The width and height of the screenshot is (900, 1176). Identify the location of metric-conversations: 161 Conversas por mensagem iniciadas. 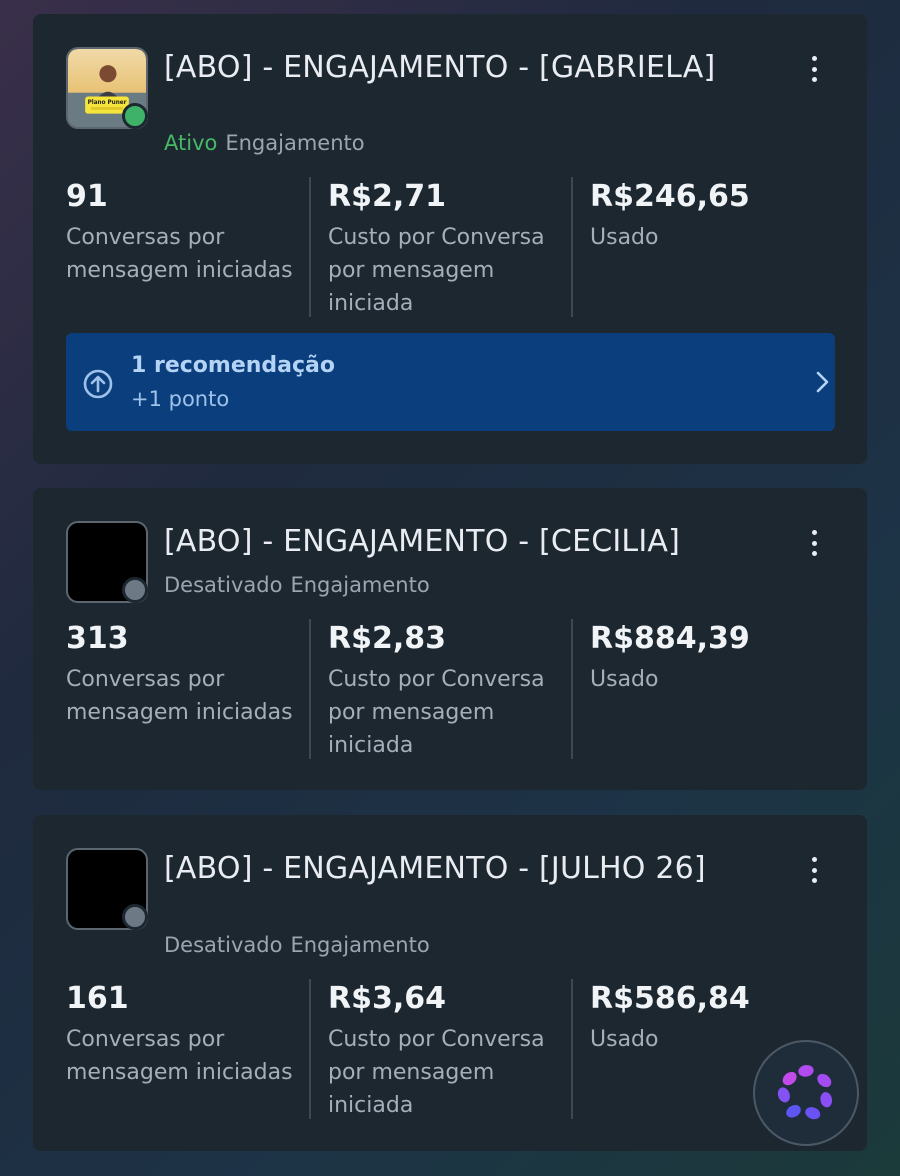
(186, 1034).